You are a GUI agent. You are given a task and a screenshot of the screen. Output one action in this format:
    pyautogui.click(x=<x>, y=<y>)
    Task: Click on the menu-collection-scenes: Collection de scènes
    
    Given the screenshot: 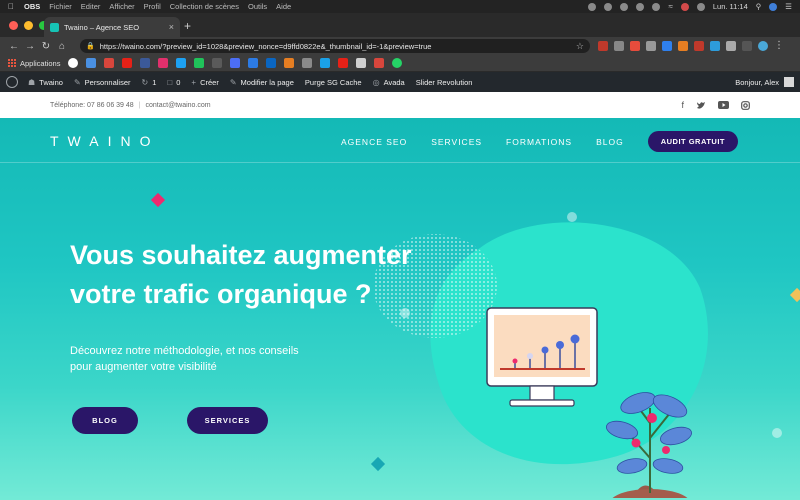 What is the action you would take?
    pyautogui.click(x=204, y=6)
    